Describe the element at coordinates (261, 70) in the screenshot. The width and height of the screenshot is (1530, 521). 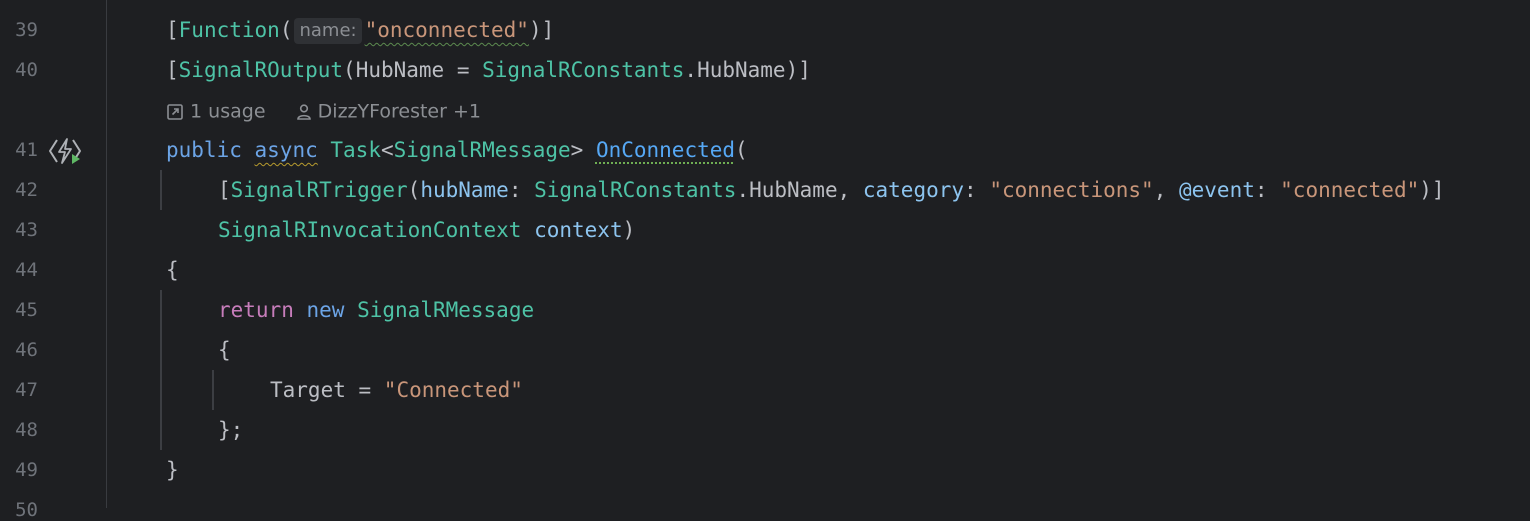
I see `attribute-type: SignalROutput` at that location.